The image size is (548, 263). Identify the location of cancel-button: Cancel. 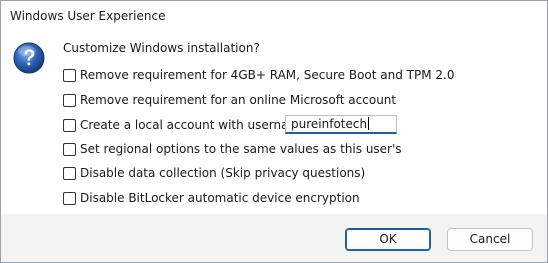
(490, 239).